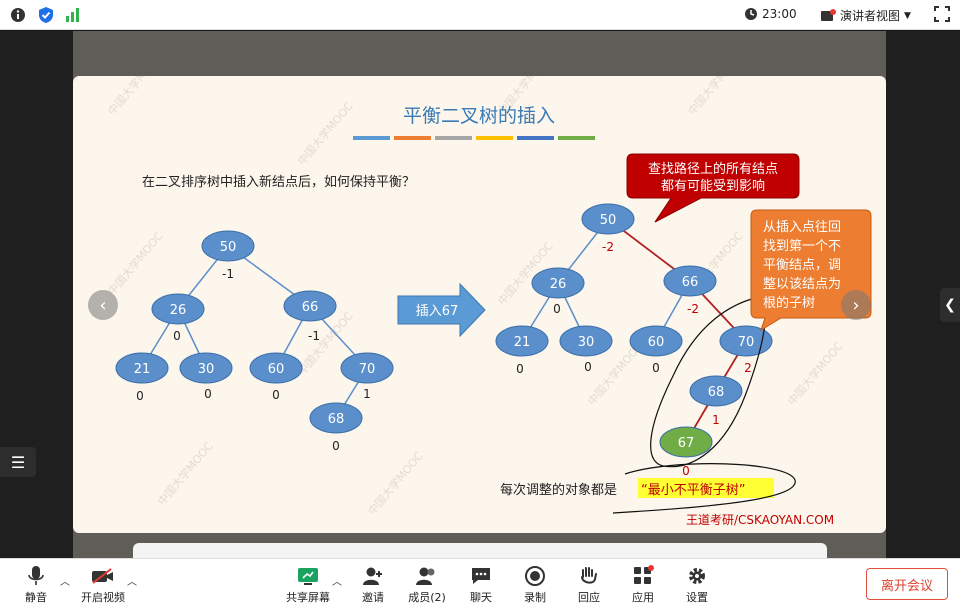 The height and width of the screenshot is (610, 960). What do you see at coordinates (656, 342) in the screenshot?
I see `right-tree-node-label: 60` at bounding box center [656, 342].